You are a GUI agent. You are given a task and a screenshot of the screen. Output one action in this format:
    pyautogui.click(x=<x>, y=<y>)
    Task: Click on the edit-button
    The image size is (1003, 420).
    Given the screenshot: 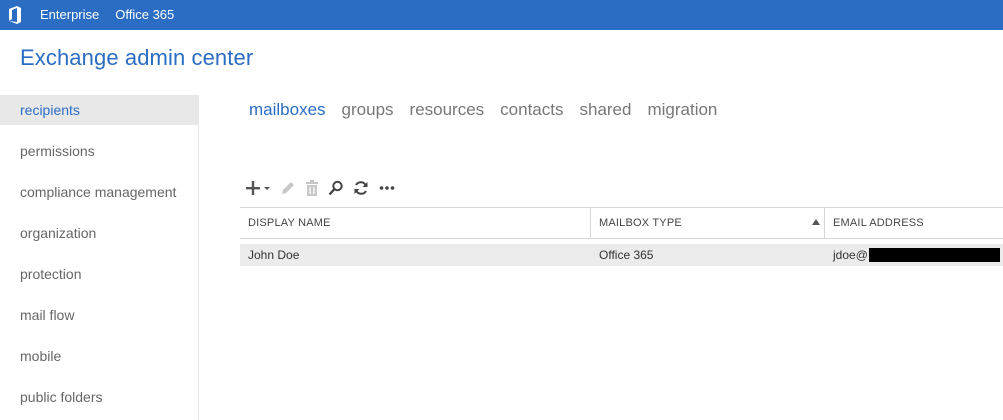 What is the action you would take?
    pyautogui.click(x=288, y=188)
    